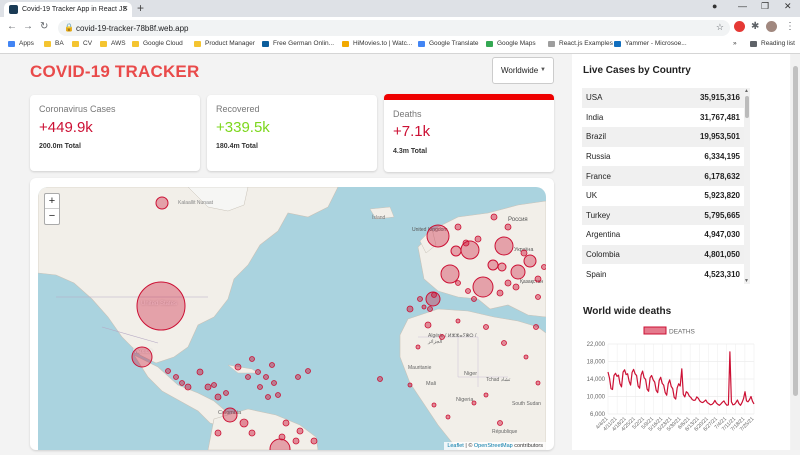 This screenshot has height=455, width=800. I want to click on case-circle-canada, so click(162, 203).